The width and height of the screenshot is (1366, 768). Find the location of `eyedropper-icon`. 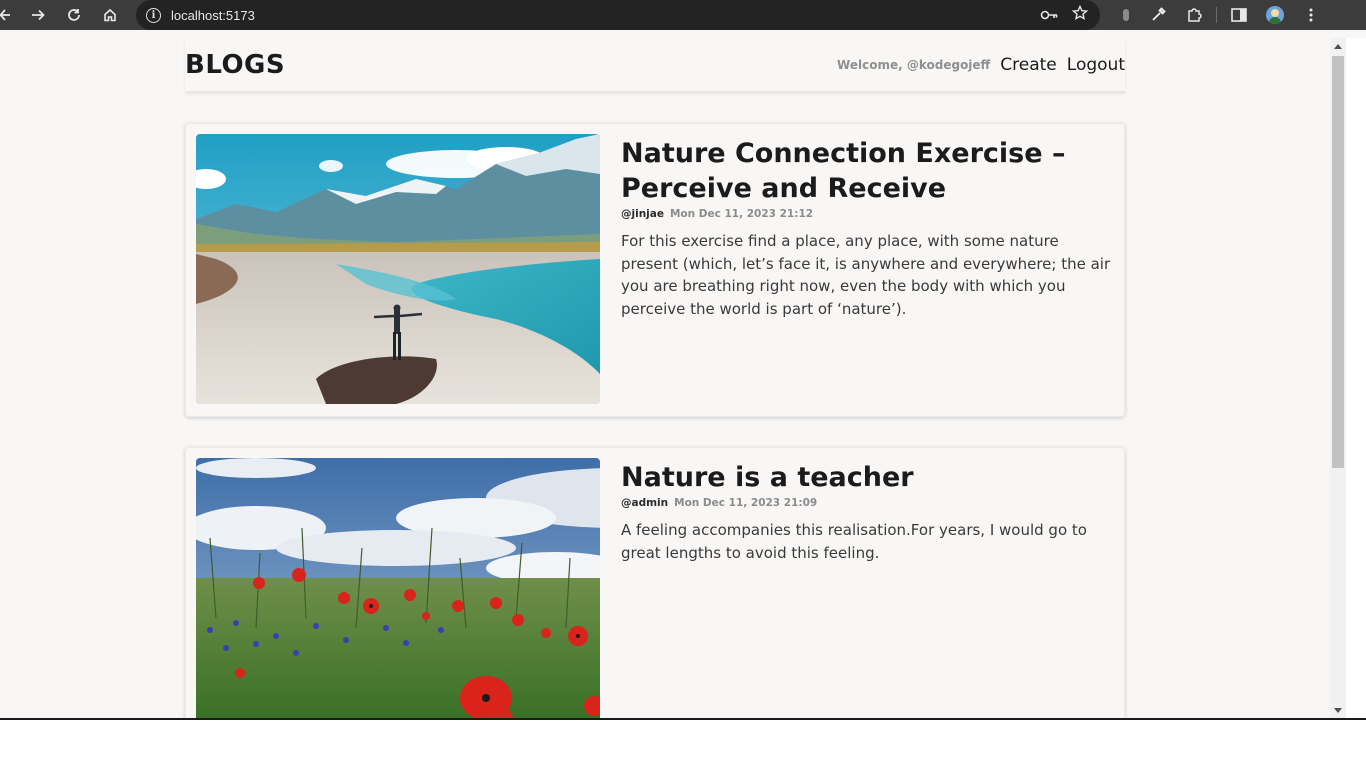

eyedropper-icon is located at coordinates (1158, 15).